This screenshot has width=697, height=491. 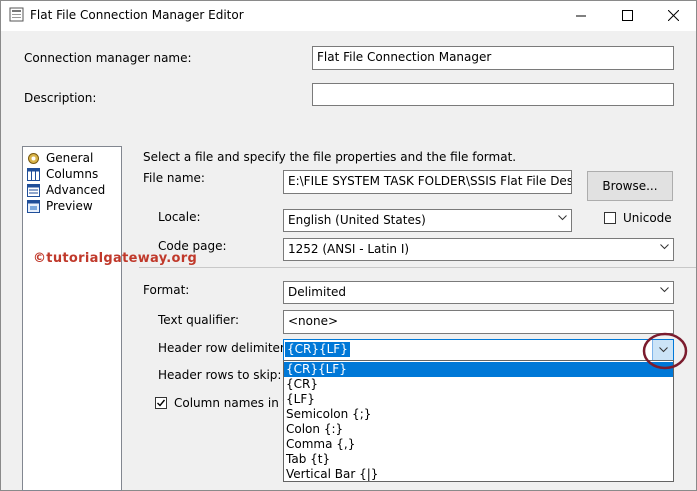 I want to click on format-select: Delimited, so click(x=478, y=292).